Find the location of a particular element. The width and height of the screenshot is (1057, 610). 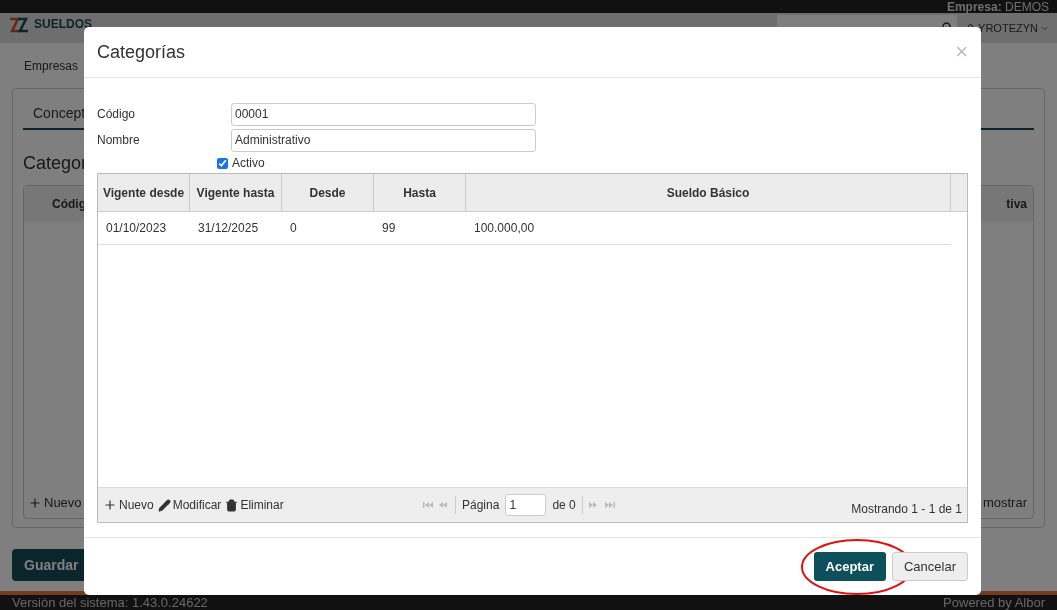

powered-by-text: Powered by Albor is located at coordinates (994, 602).